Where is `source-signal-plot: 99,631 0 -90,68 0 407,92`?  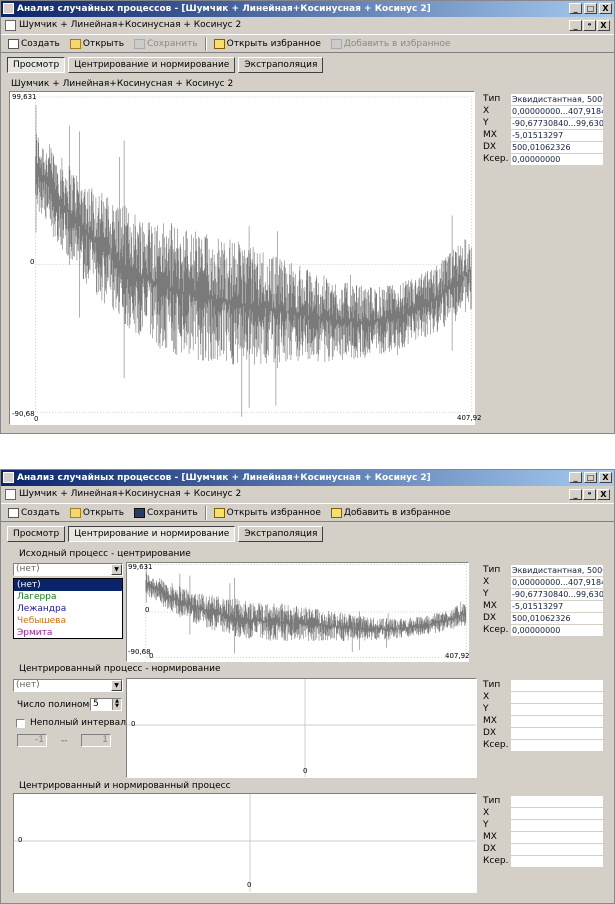 source-signal-plot: 99,631 0 -90,68 0 407,92 is located at coordinates (298, 612).